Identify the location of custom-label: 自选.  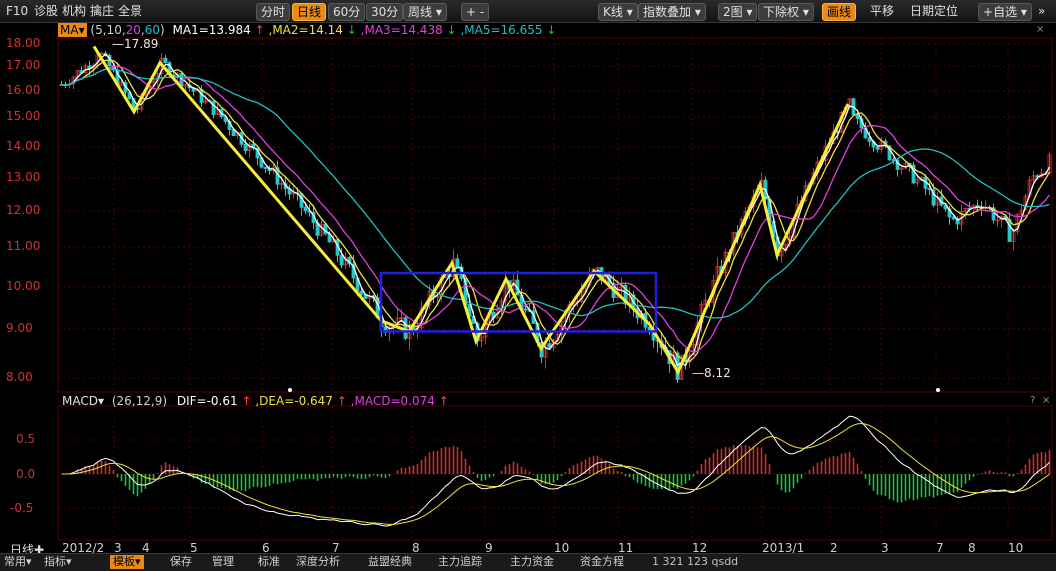
(1005, 12).